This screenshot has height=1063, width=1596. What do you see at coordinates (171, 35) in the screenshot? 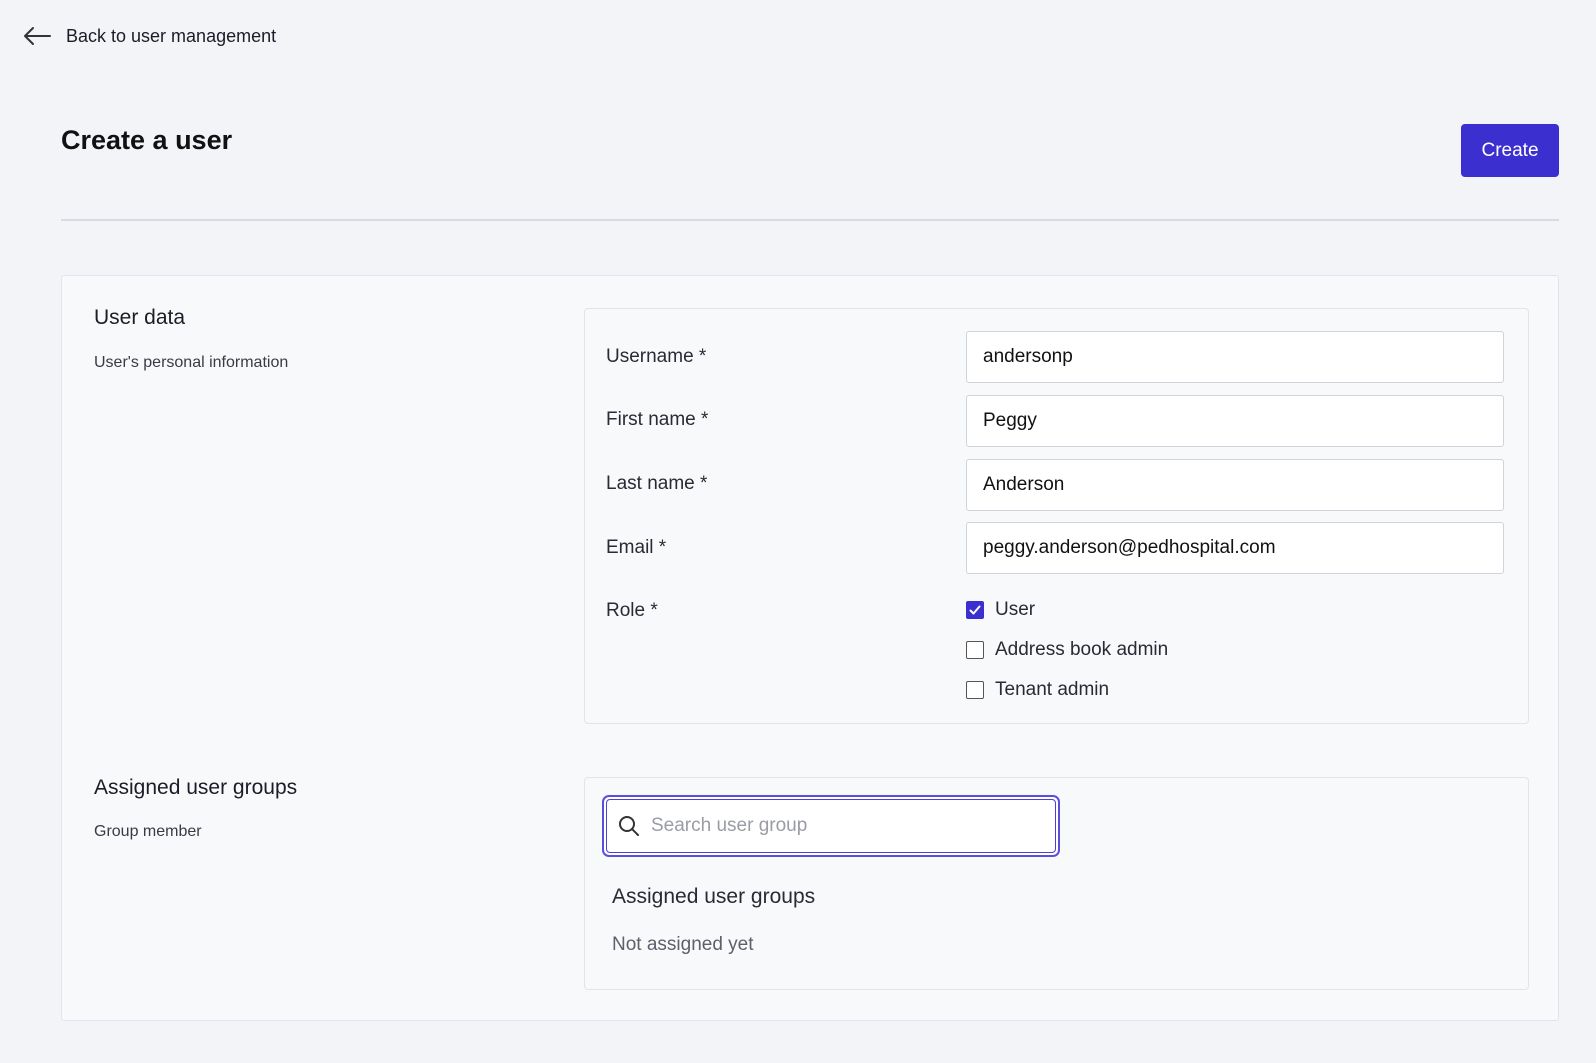
I see `back-link-label: Back to user management` at bounding box center [171, 35].